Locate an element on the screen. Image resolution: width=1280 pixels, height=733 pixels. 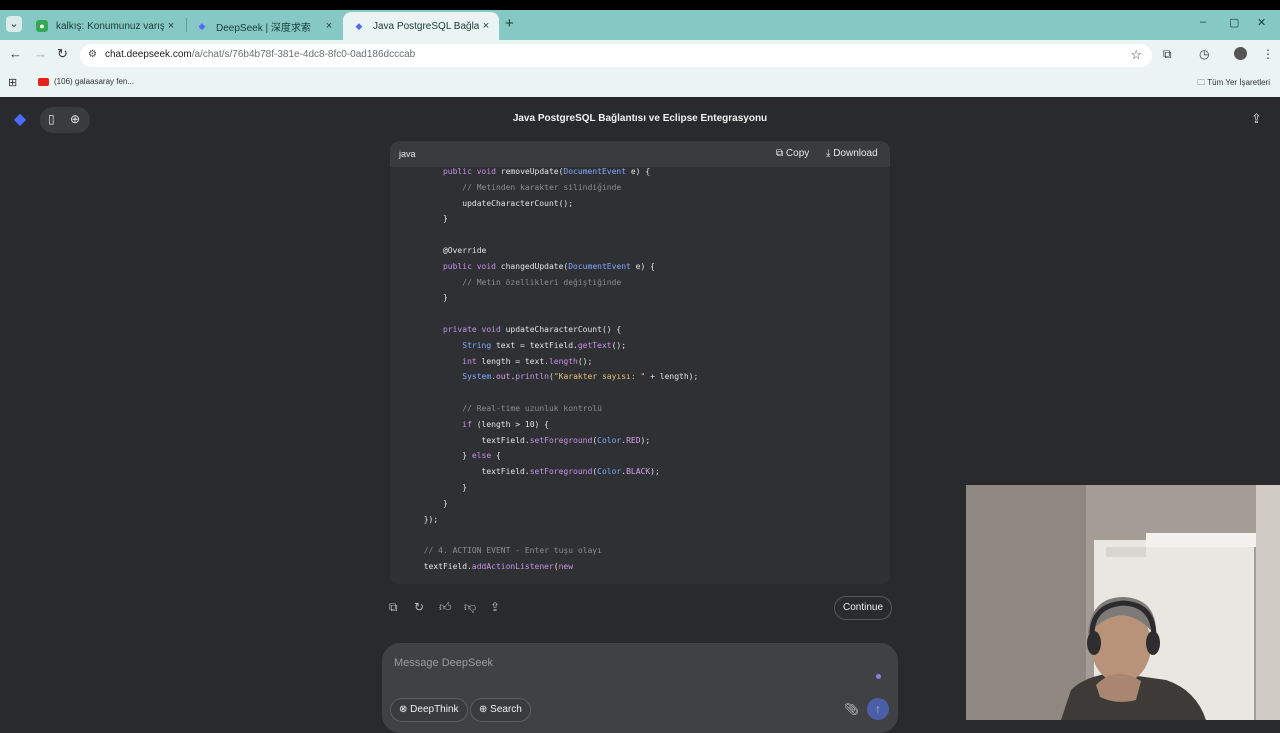
tab-maps: ● kalkış: Konumunuz varış: Ayvan × is located at coordinates (105, 26).